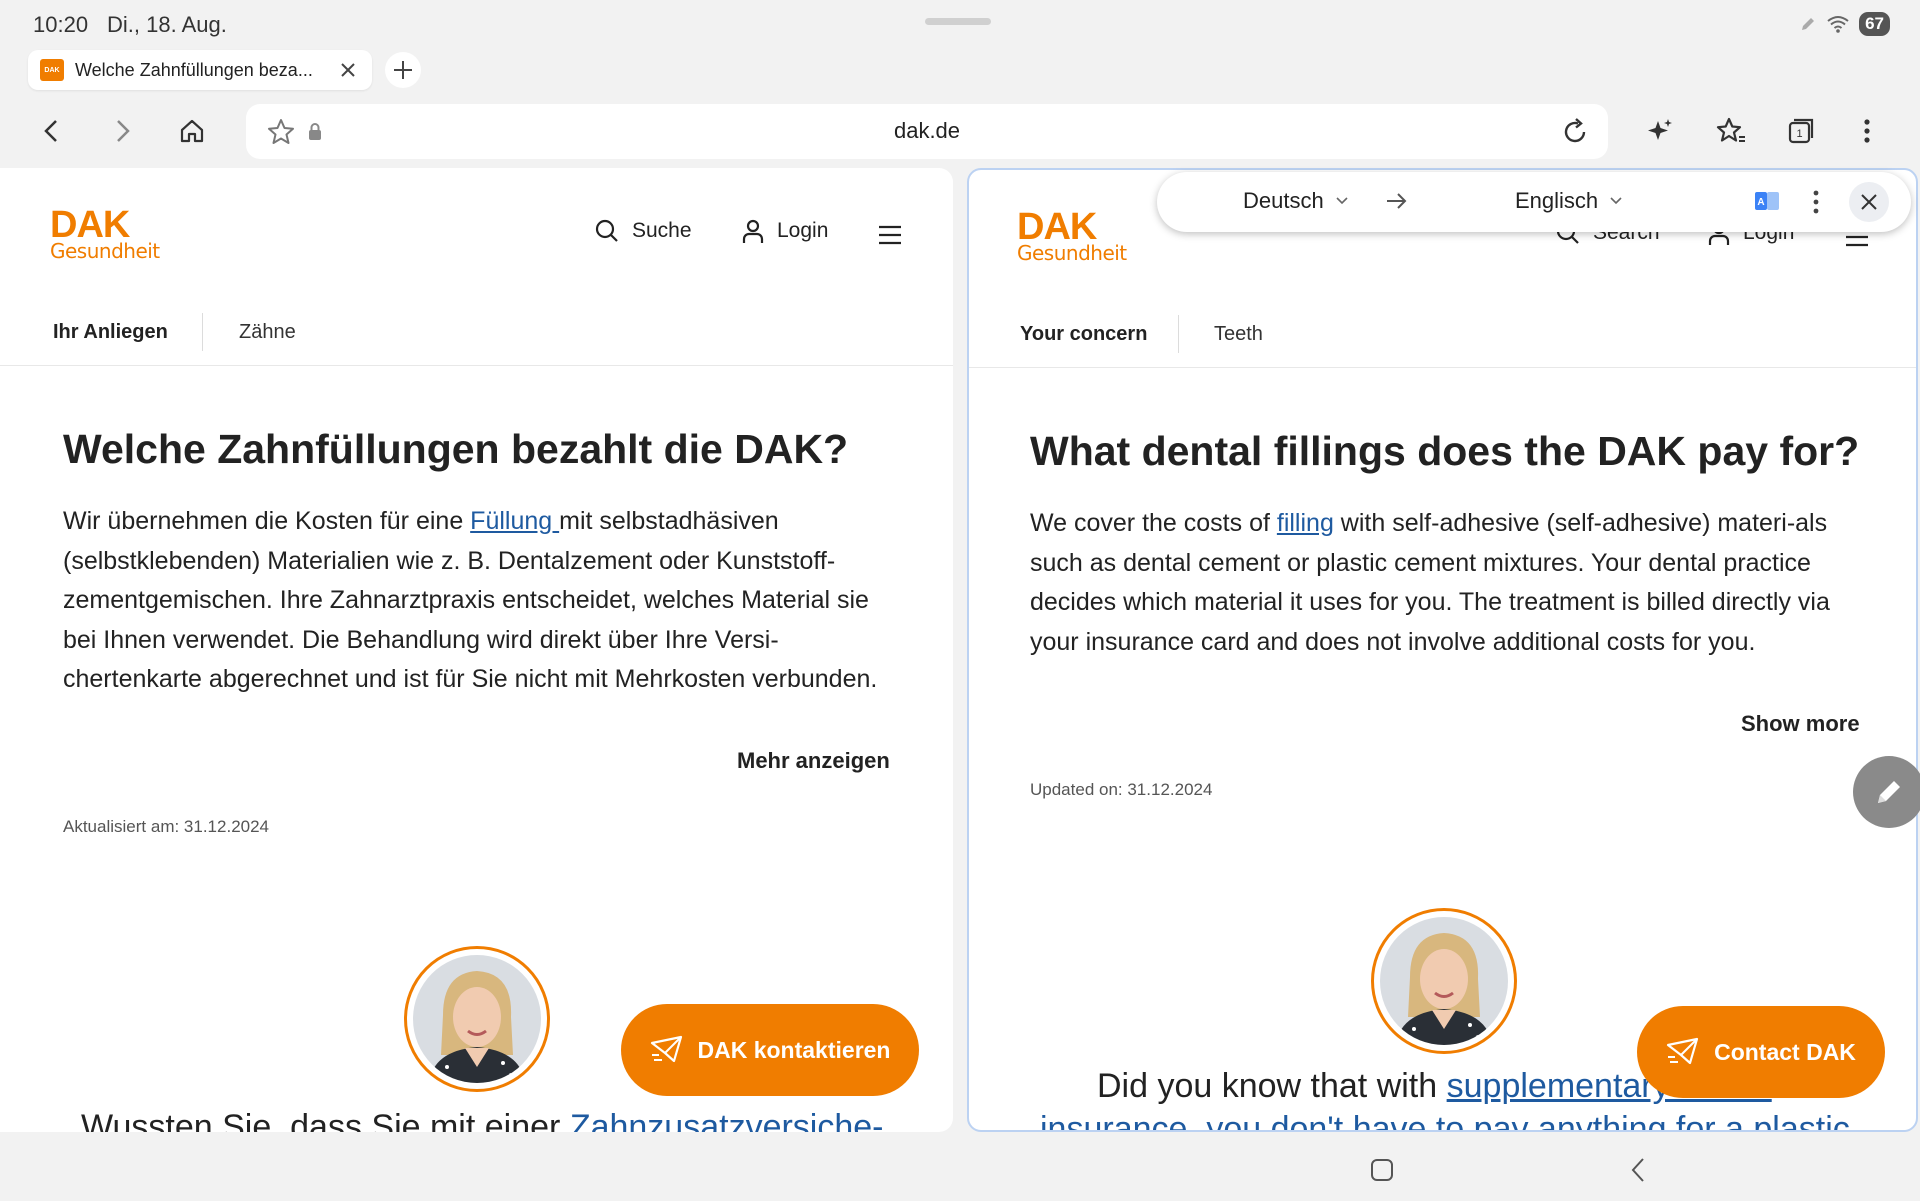 This screenshot has height=1201, width=1920. What do you see at coordinates (803, 230) in the screenshot?
I see `login-label: Login` at bounding box center [803, 230].